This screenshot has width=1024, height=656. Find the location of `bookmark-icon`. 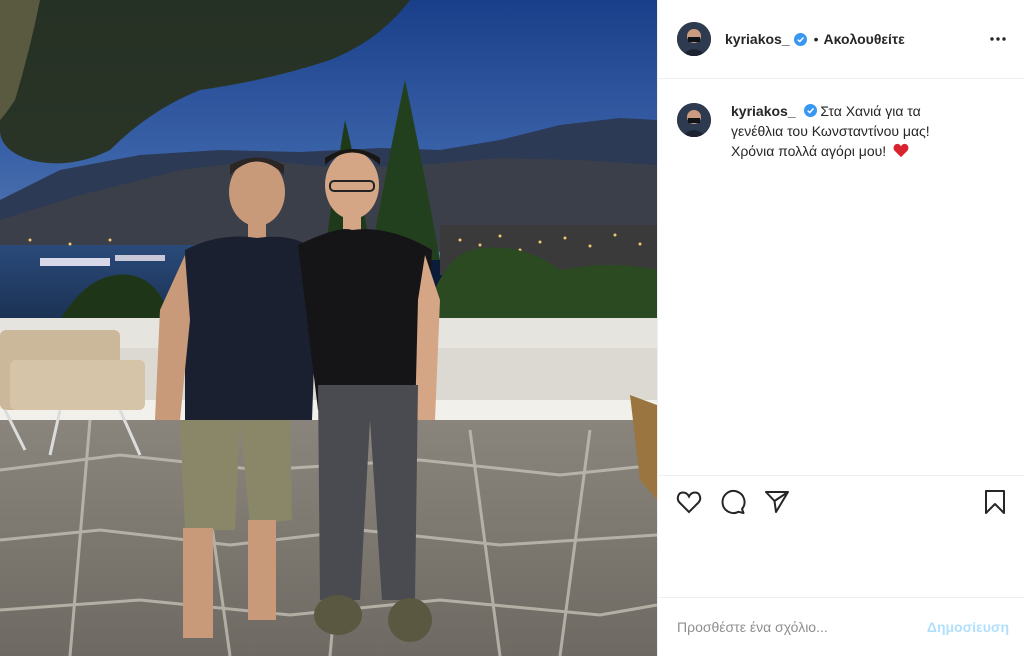

bookmark-icon is located at coordinates (995, 502).